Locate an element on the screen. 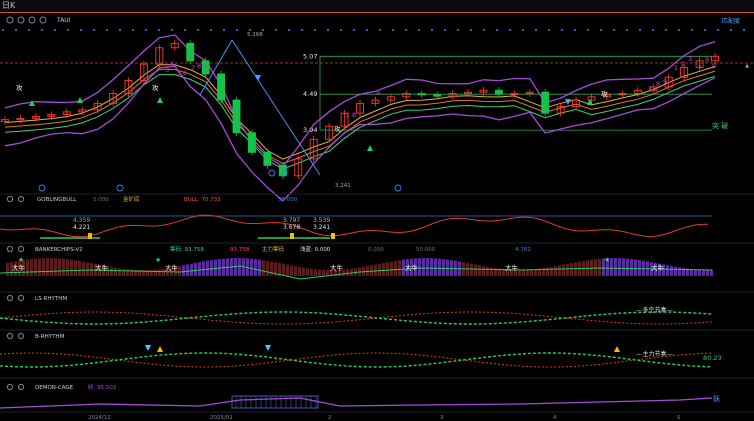 The width and height of the screenshot is (754, 421). seq-number: 7 is located at coordinates (700, 68).